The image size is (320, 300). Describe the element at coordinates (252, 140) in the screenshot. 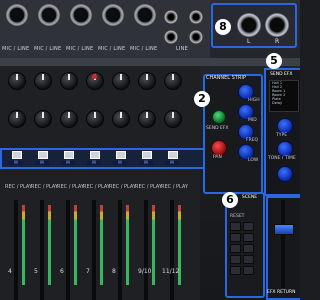

I see `freq-label: FREQ` at that location.